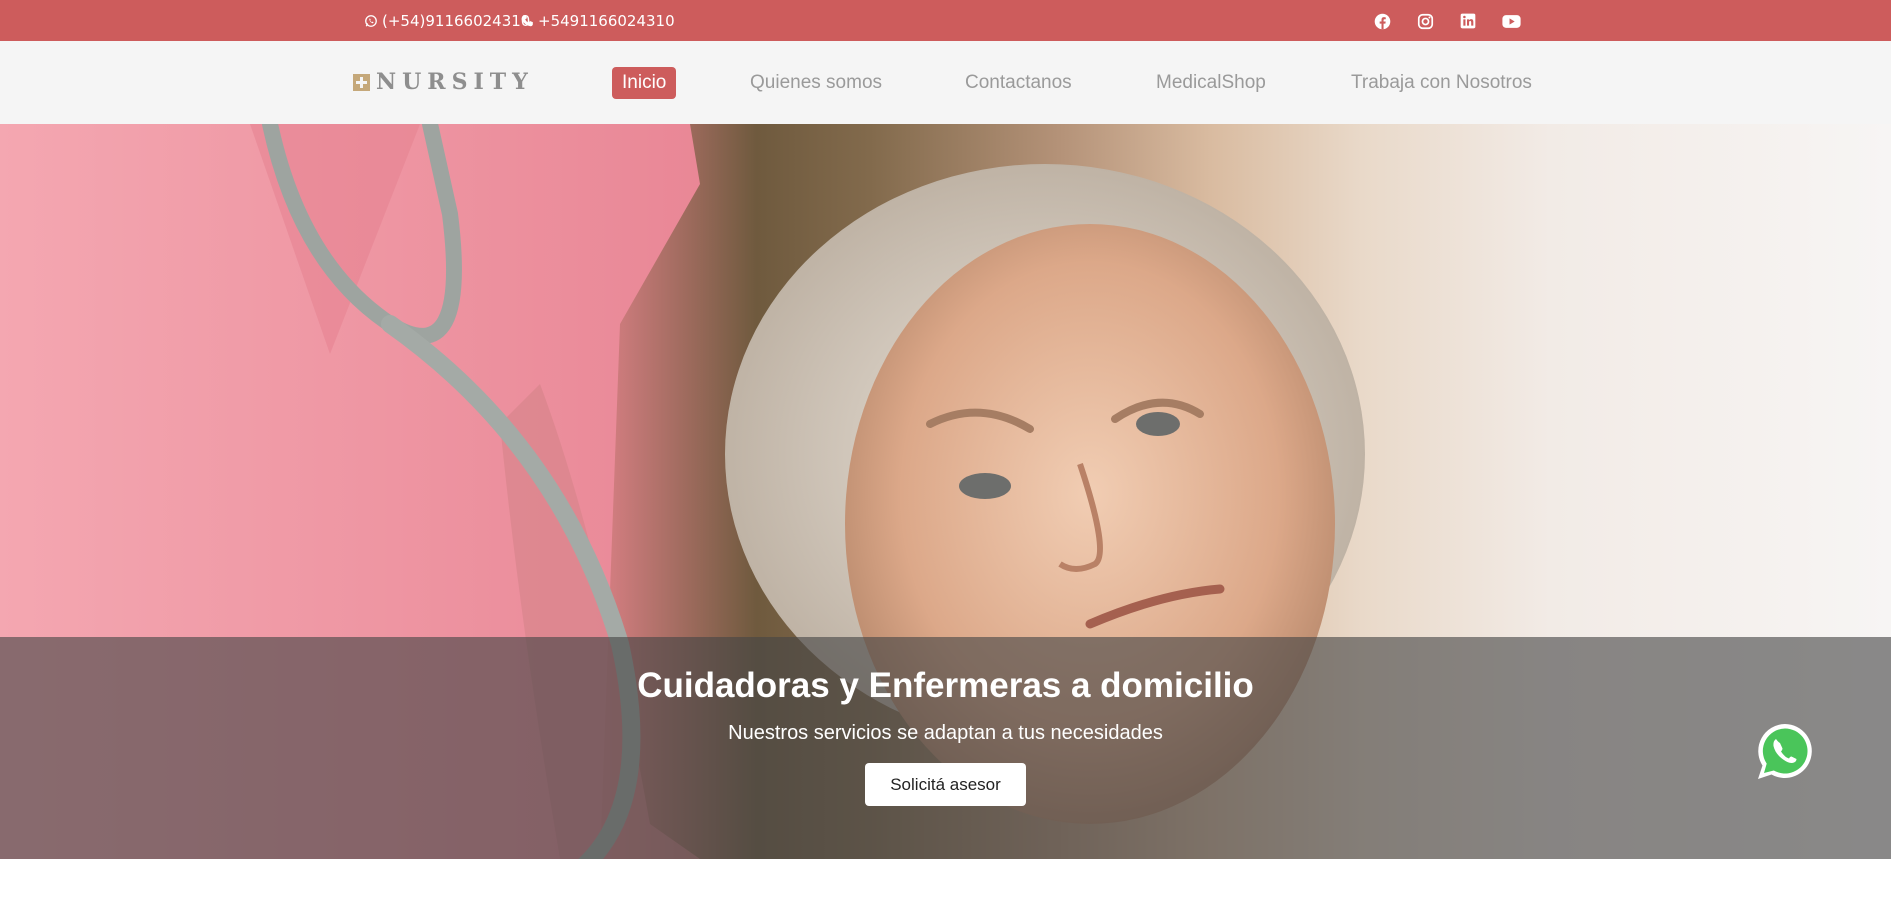 The width and height of the screenshot is (1891, 910). Describe the element at coordinates (945, 20) in the screenshot. I see `top-bar: (+54)91166024310 +5491166024310` at that location.